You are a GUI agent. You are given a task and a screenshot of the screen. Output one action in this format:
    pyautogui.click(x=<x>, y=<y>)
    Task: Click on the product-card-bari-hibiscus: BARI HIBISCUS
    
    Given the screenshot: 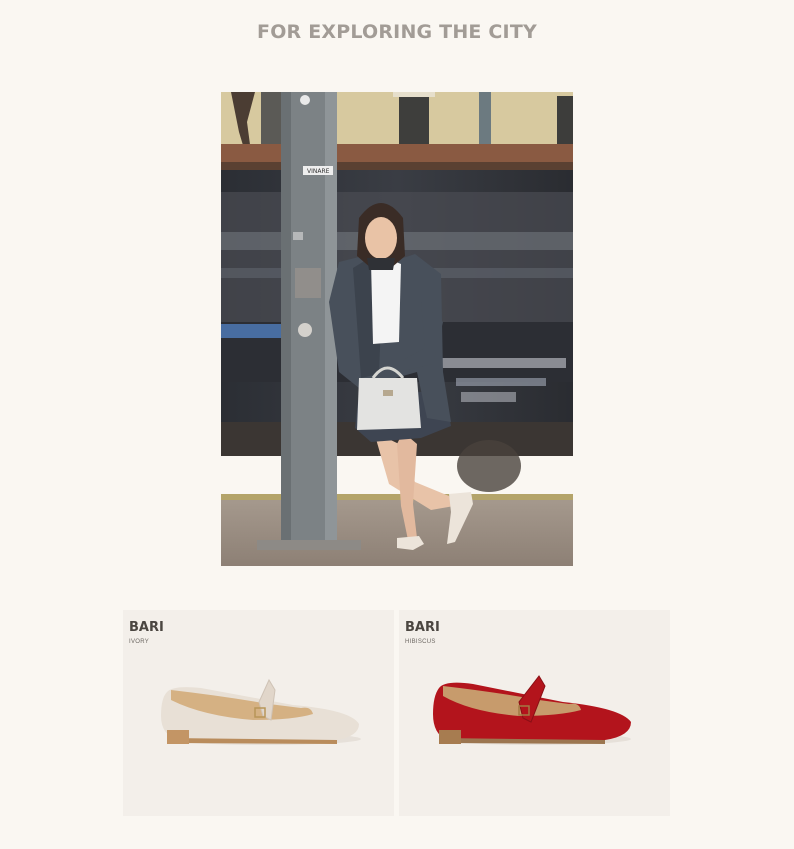 What is the action you would take?
    pyautogui.click(x=534, y=713)
    